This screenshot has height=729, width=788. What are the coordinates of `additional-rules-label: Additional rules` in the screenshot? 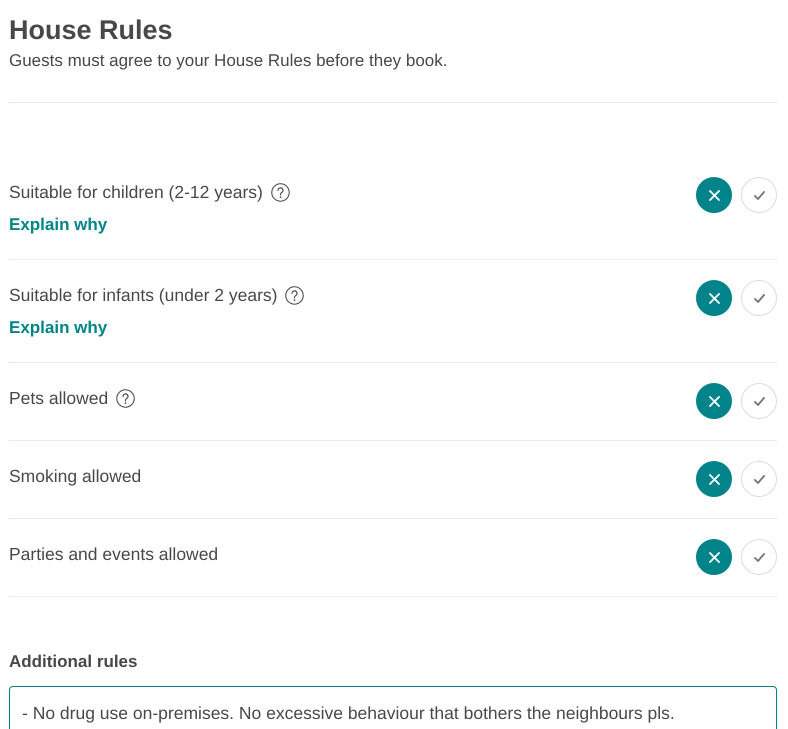 It's located at (73, 662).